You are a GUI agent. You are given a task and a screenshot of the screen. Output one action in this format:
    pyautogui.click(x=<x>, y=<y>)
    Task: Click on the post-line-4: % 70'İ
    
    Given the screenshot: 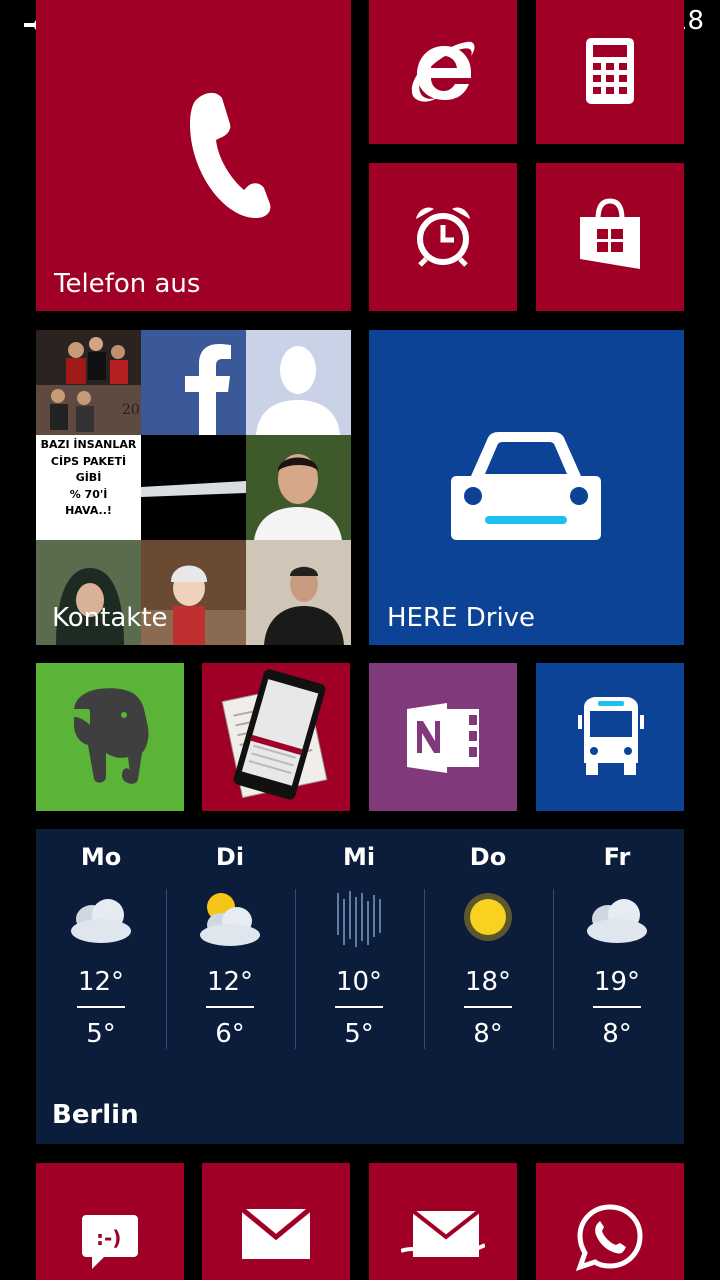 What is the action you would take?
    pyautogui.click(x=88, y=494)
    